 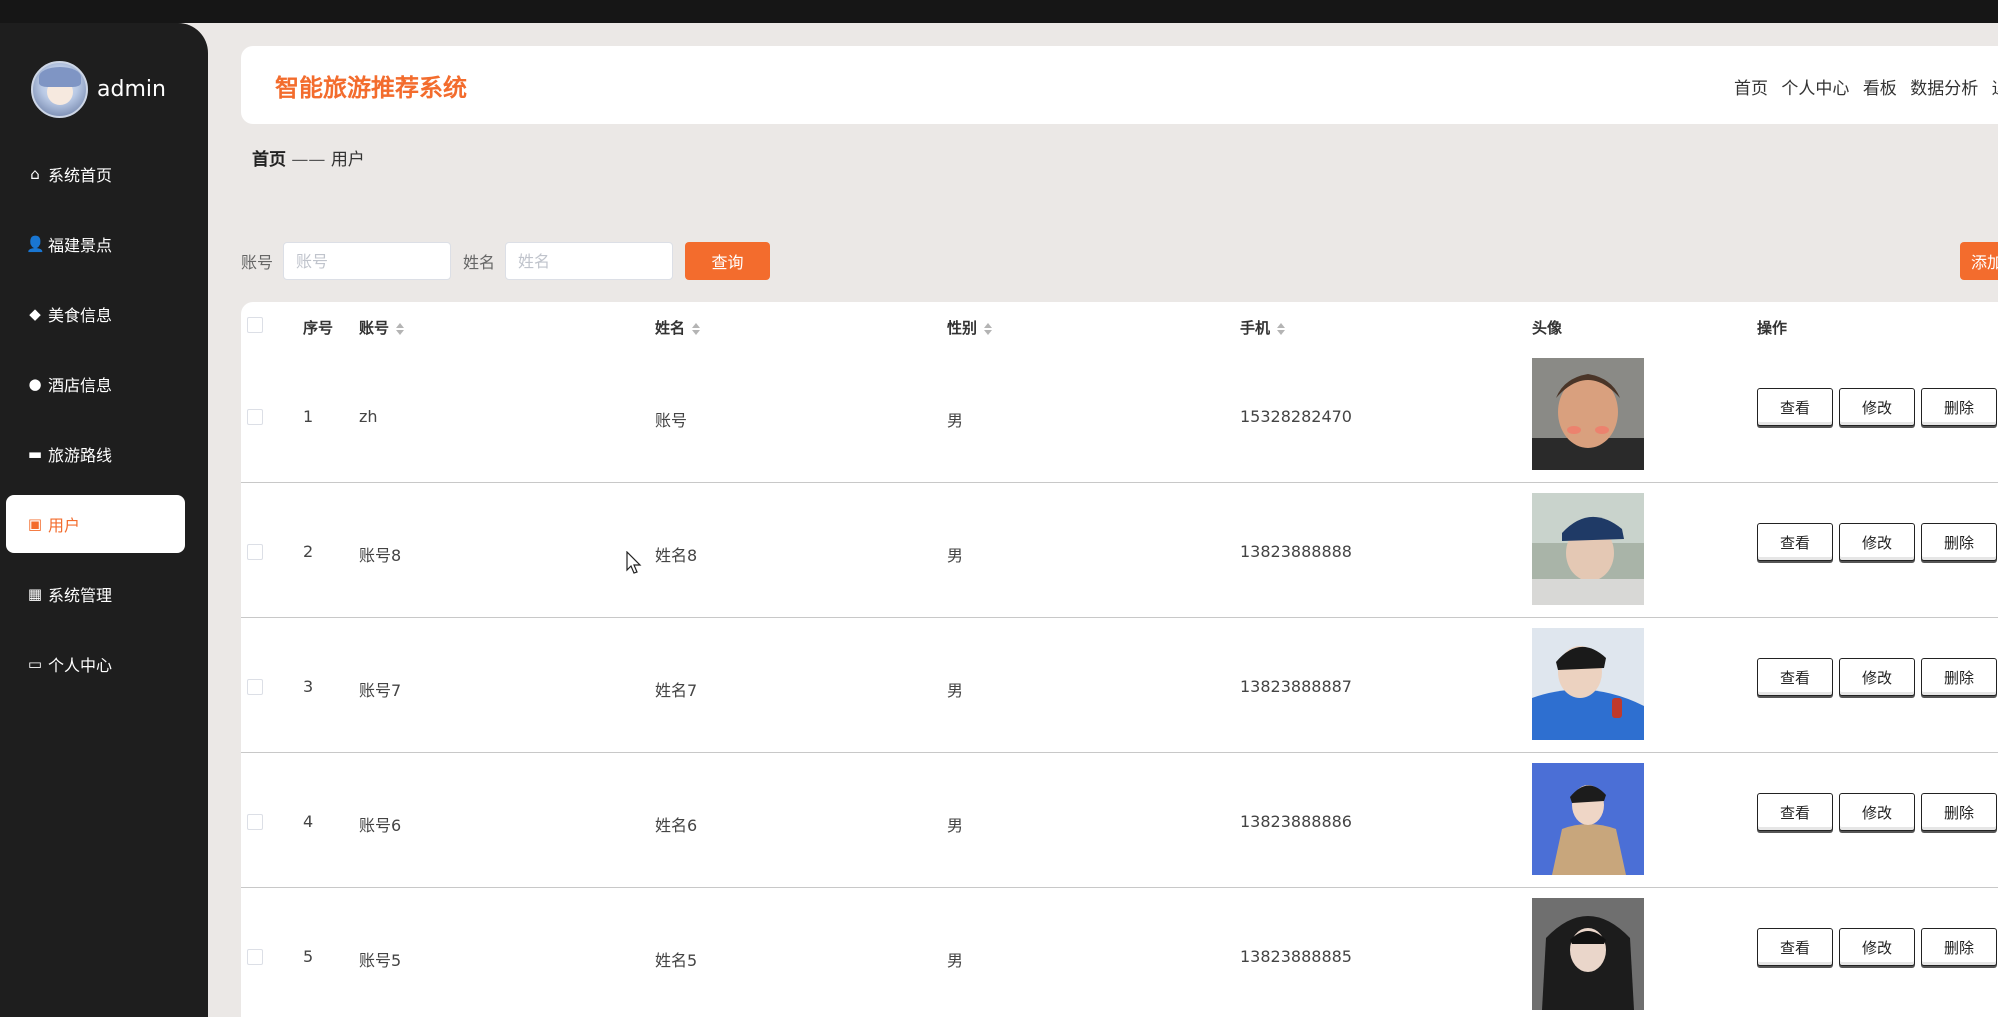 I want to click on cell-index: 3, so click(x=308, y=686).